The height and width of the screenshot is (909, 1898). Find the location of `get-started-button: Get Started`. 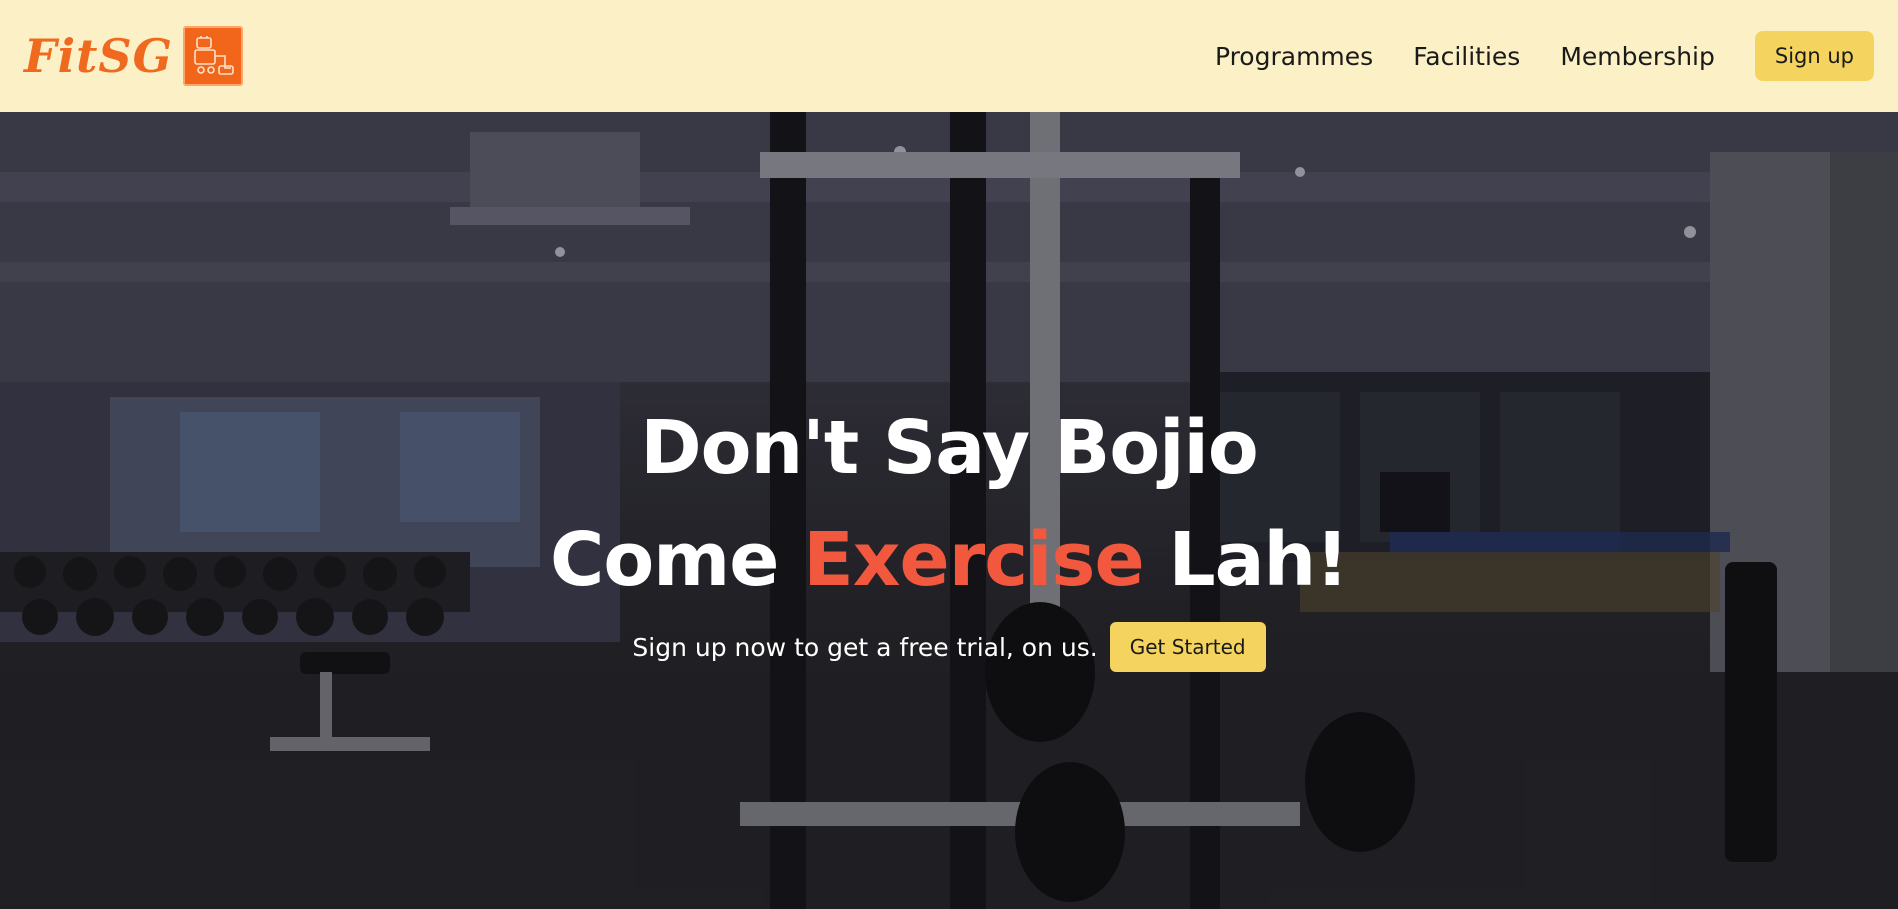

get-started-button: Get Started is located at coordinates (1187, 647).